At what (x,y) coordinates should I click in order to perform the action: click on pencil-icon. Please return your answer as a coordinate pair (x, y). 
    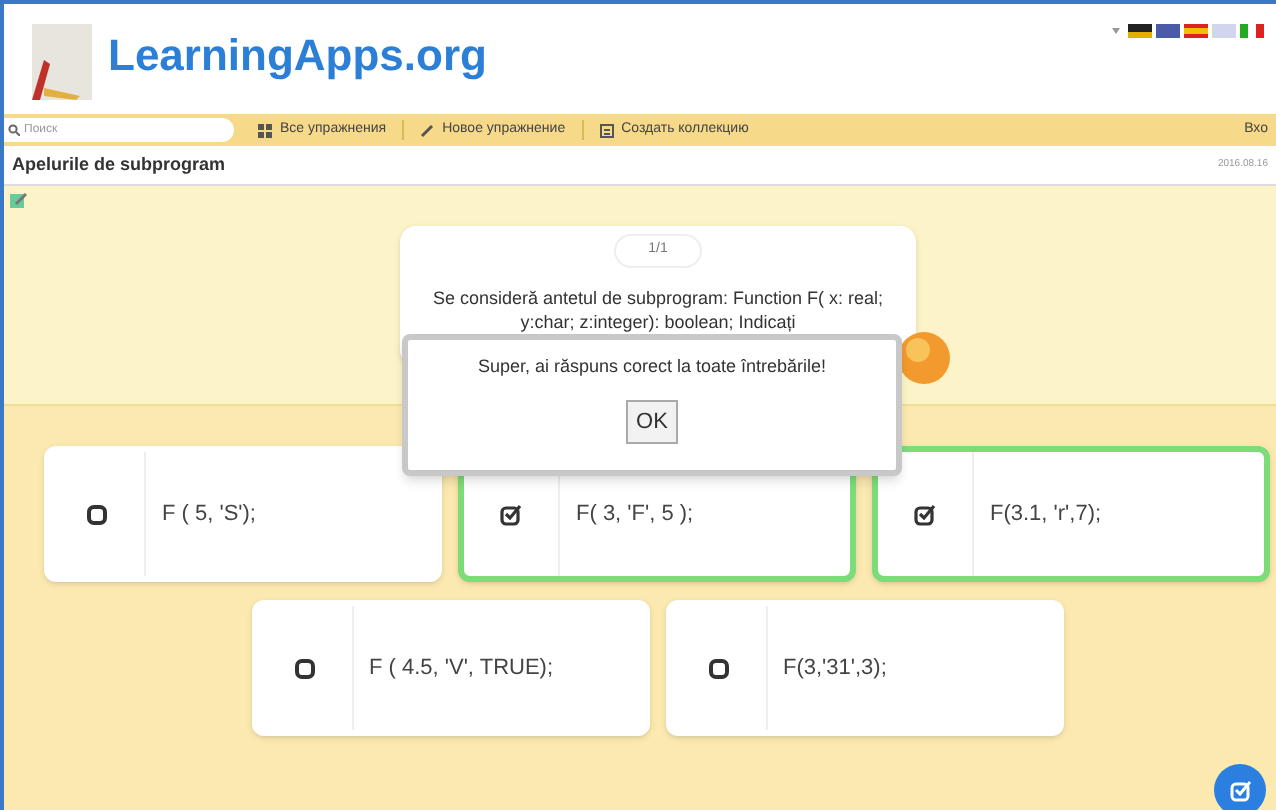
    Looking at the image, I should click on (427, 130).